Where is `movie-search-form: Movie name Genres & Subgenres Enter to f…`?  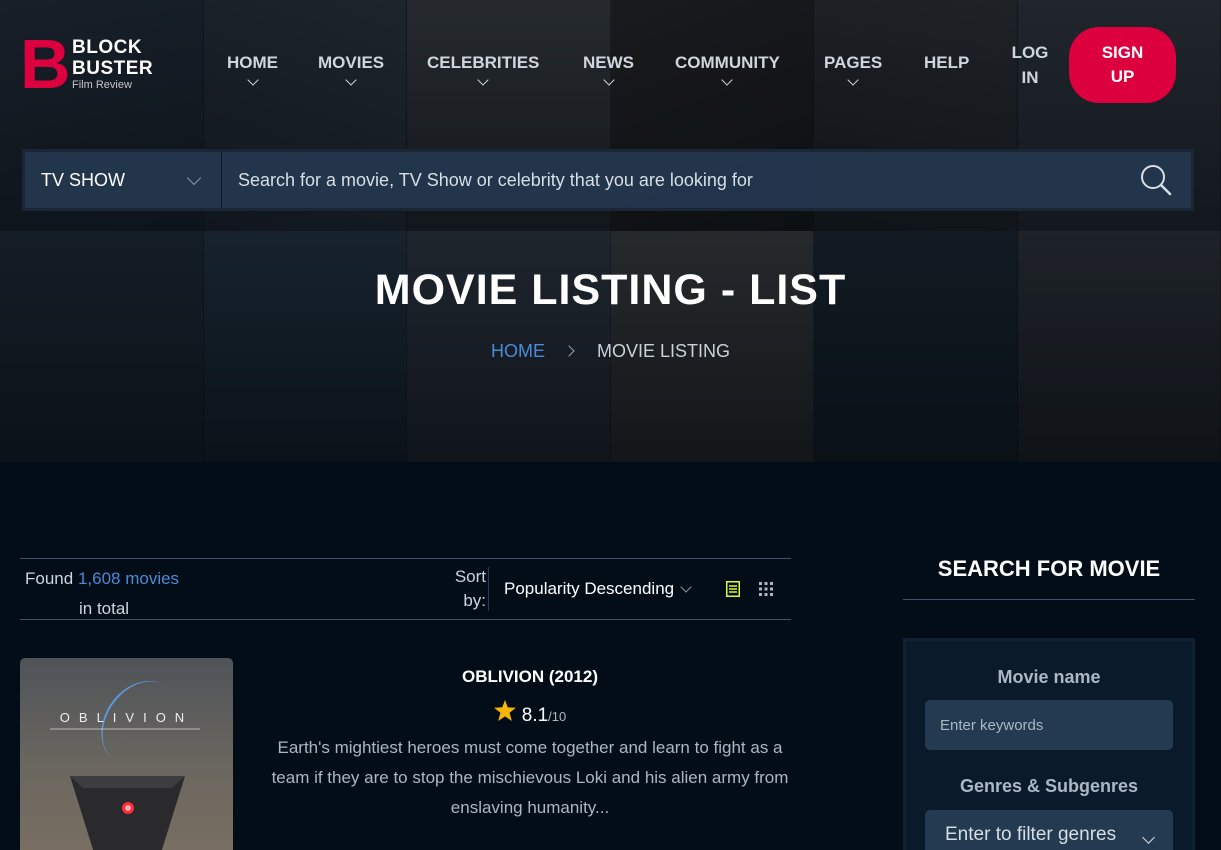 movie-search-form: Movie name Genres & Subgenres Enter to f… is located at coordinates (1049, 744).